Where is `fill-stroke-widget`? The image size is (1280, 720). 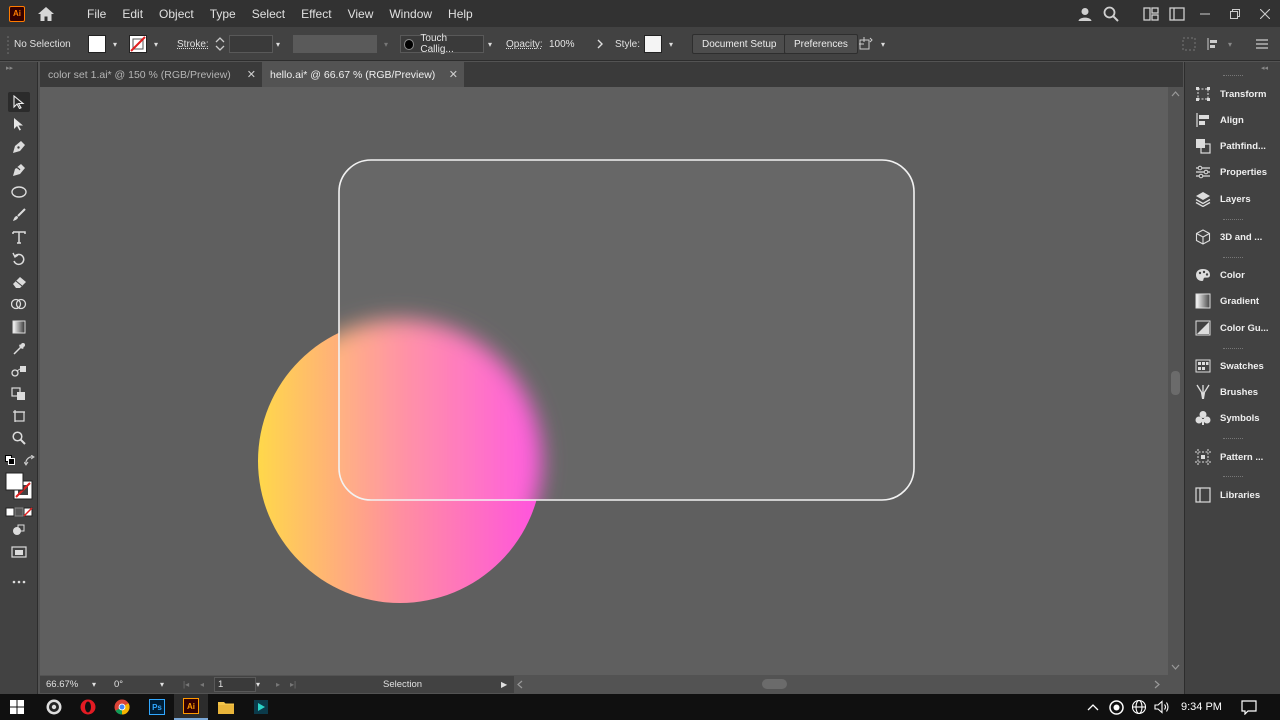 fill-stroke-widget is located at coordinates (19, 487).